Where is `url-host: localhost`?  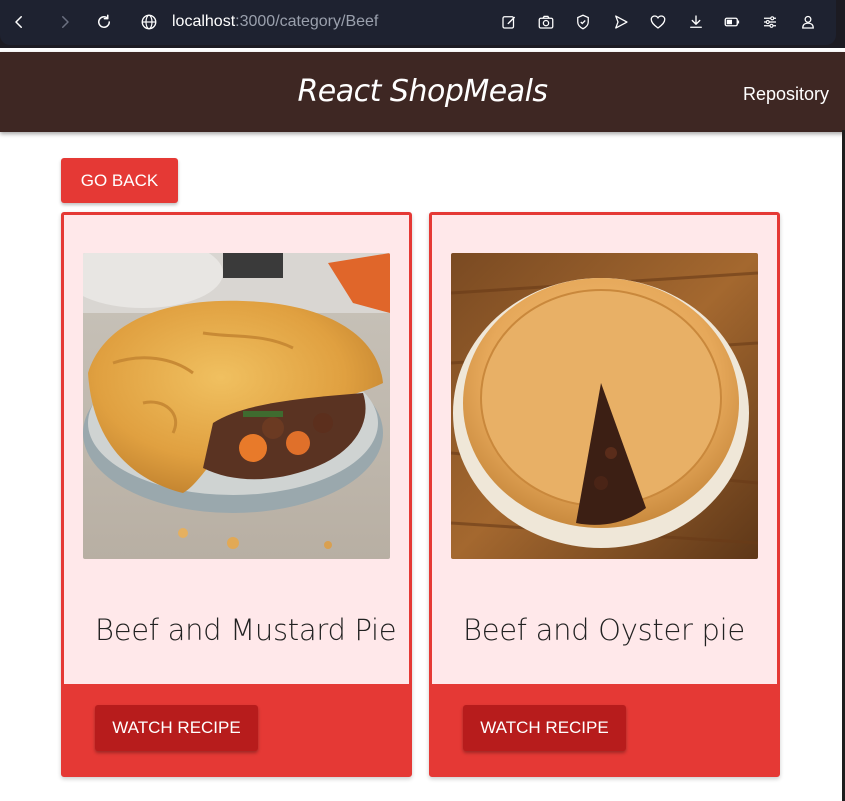
url-host: localhost is located at coordinates (204, 21).